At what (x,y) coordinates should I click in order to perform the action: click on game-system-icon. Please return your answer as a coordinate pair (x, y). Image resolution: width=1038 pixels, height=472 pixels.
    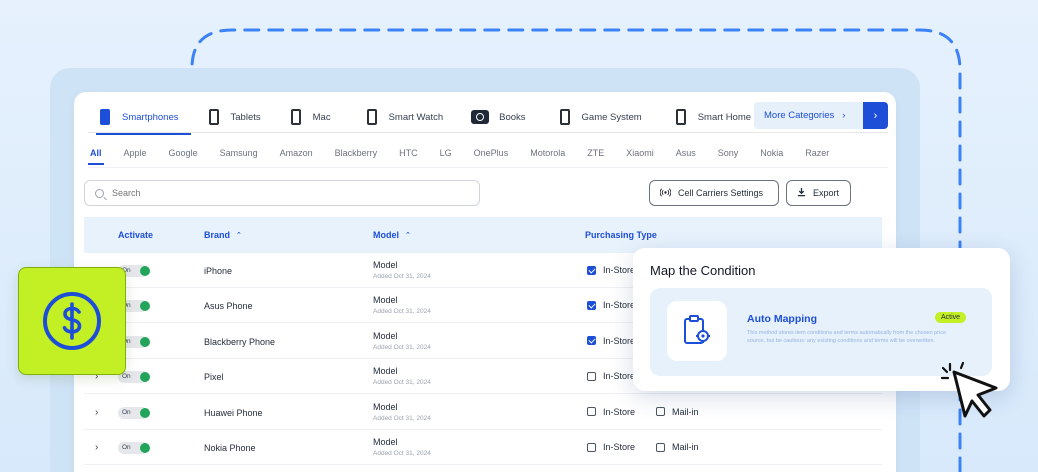
    Looking at the image, I should click on (564, 117).